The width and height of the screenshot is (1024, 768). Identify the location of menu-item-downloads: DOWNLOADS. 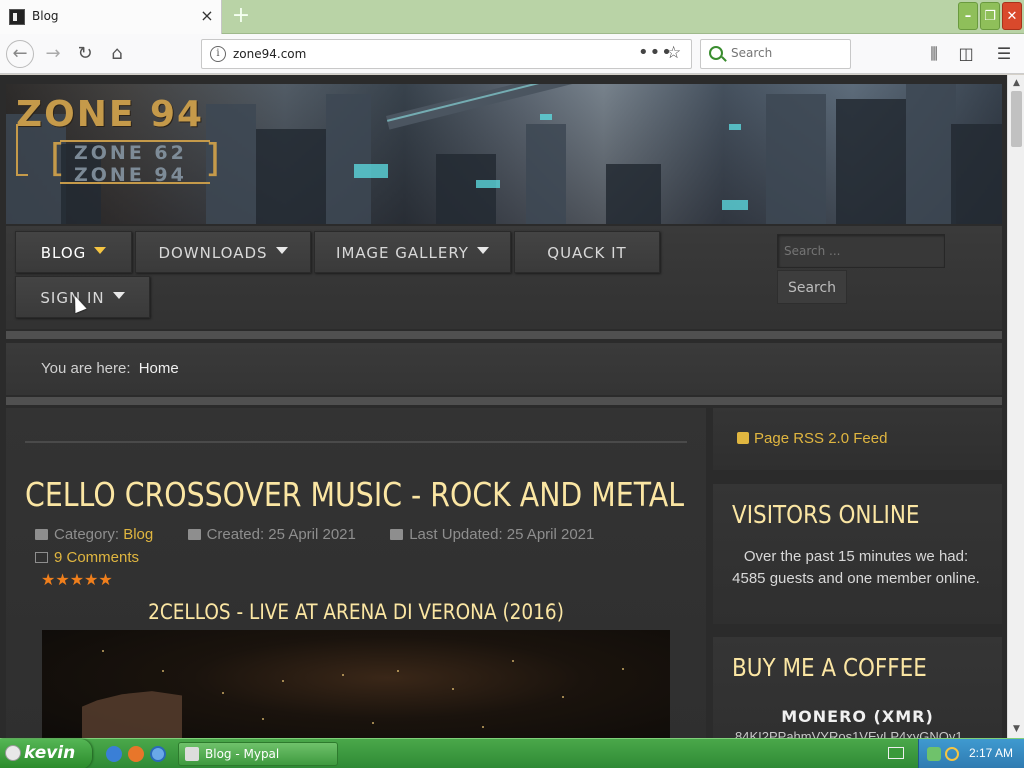
(223, 252).